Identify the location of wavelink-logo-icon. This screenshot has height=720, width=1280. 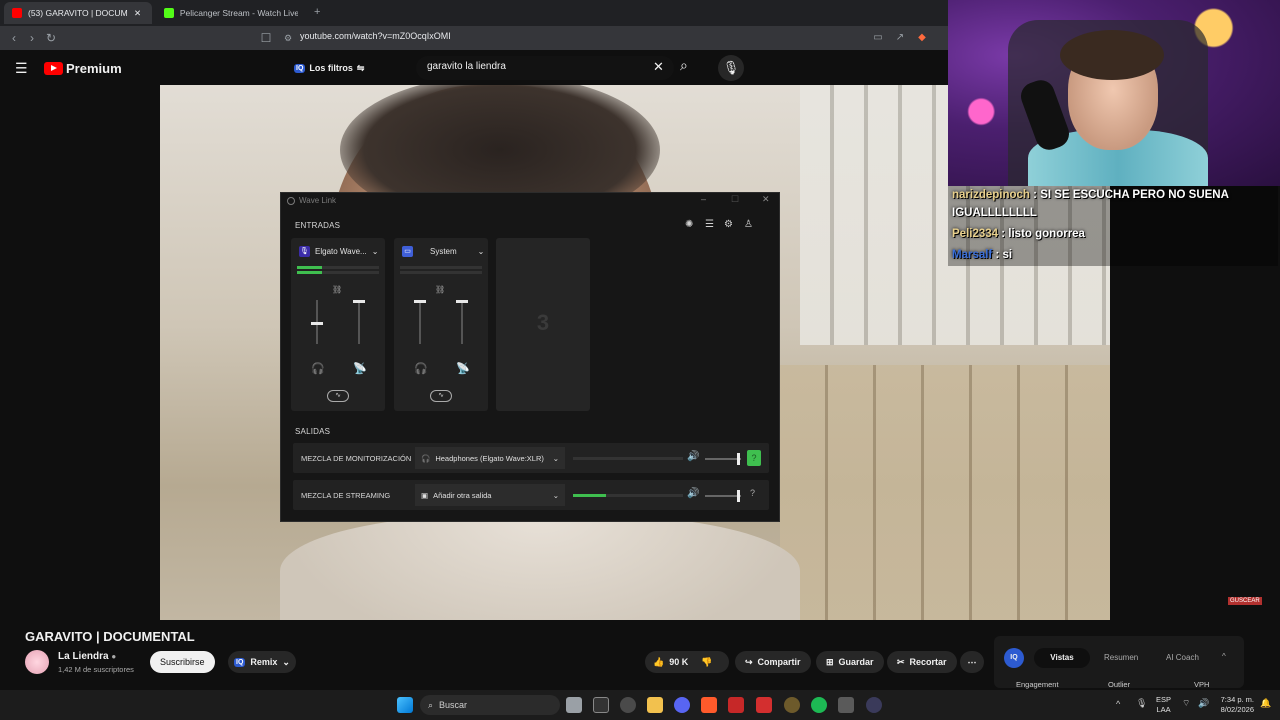
(291, 200).